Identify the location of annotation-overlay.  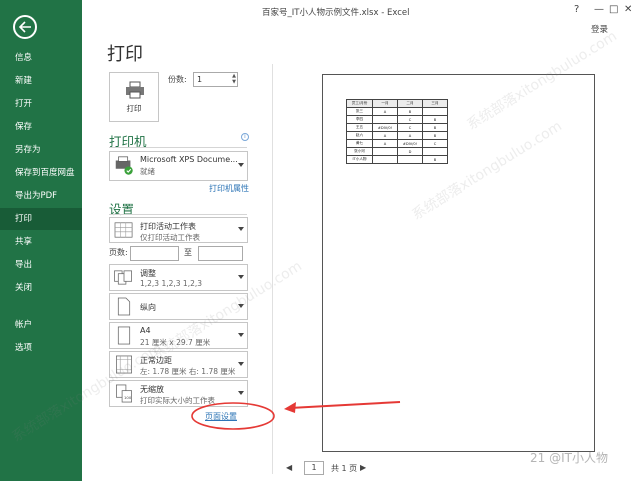
(296, 415).